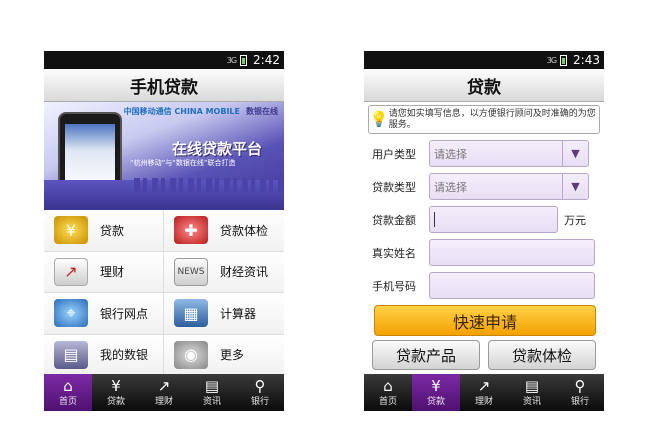 Image resolution: width=653 pixels, height=433 pixels. What do you see at coordinates (394, 187) in the screenshot?
I see `loan-type-label: 贷款类型` at bounding box center [394, 187].